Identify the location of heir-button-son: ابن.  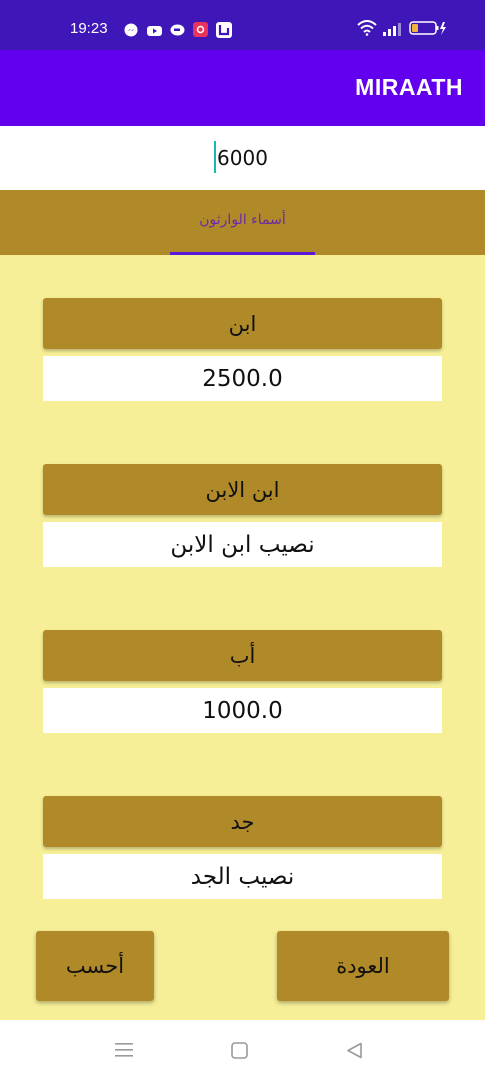
(242, 323).